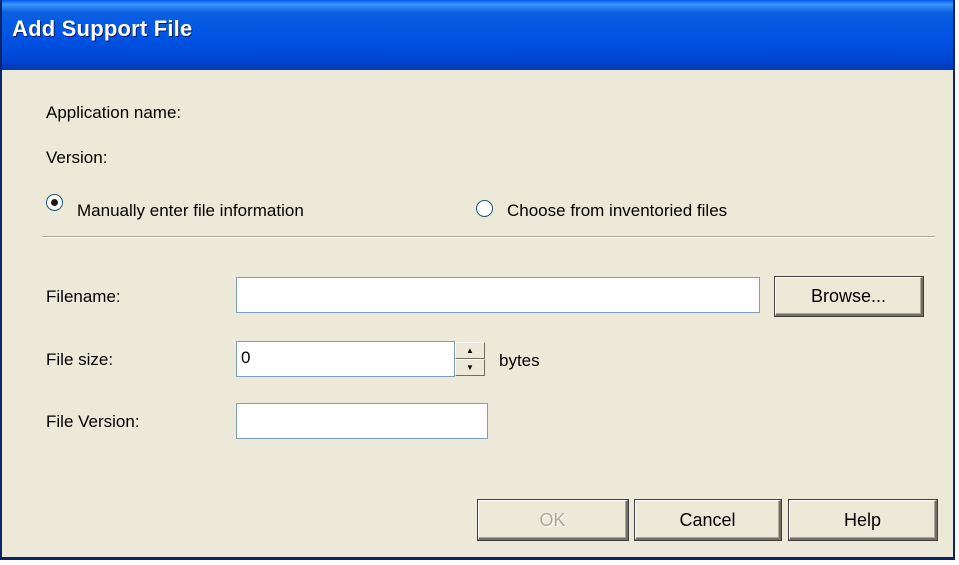  What do you see at coordinates (708, 520) in the screenshot?
I see `cancel-button: Cancel` at bounding box center [708, 520].